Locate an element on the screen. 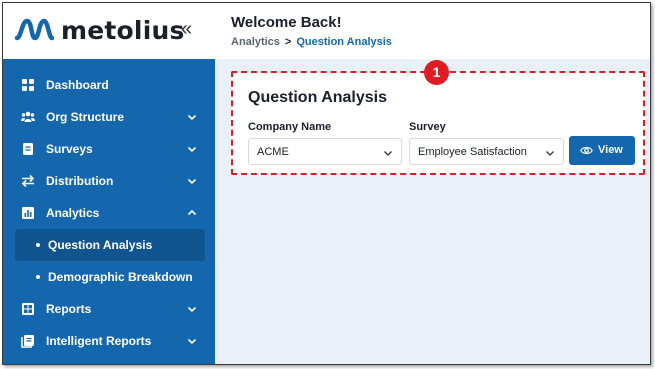 This screenshot has width=655, height=369. brand-bar: metolius « is located at coordinates (109, 31).